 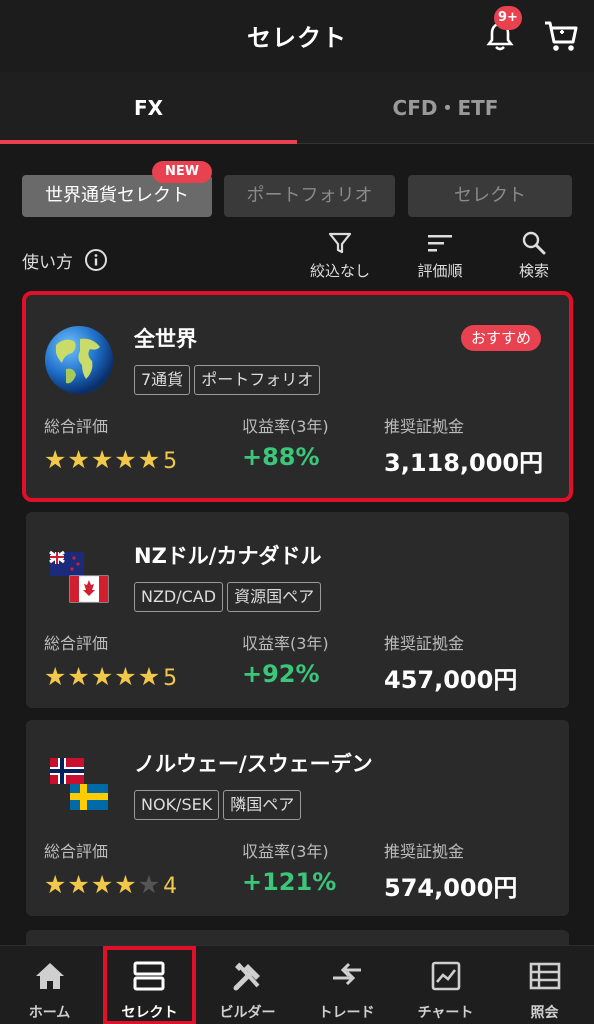 I want to click on category-chips: 世界通貨セレクト ポートフォリオ セレクト, so click(x=297, y=196).